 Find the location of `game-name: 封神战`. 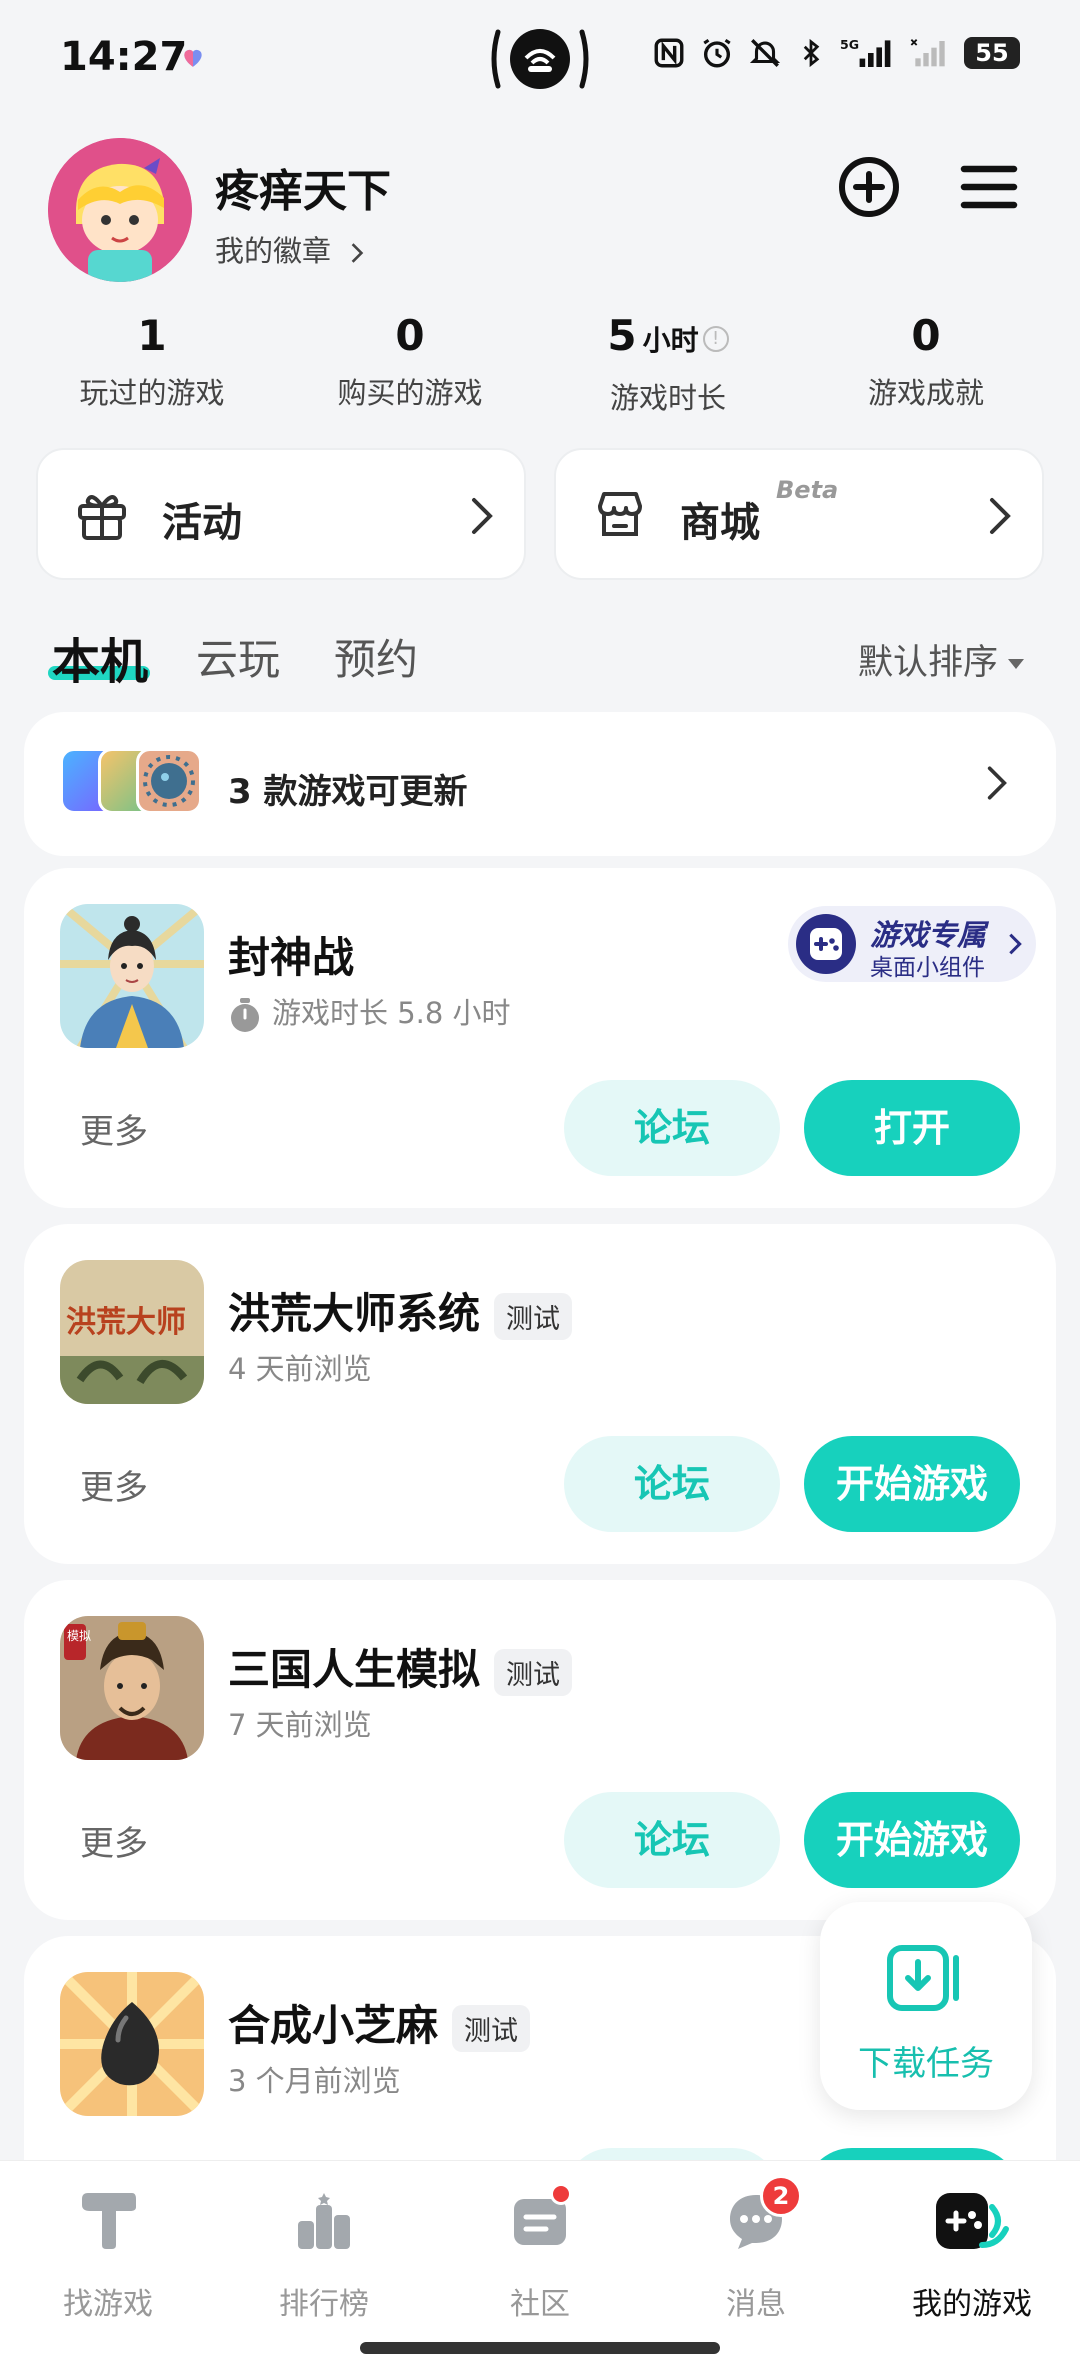

game-name: 封神战 is located at coordinates (291, 957).